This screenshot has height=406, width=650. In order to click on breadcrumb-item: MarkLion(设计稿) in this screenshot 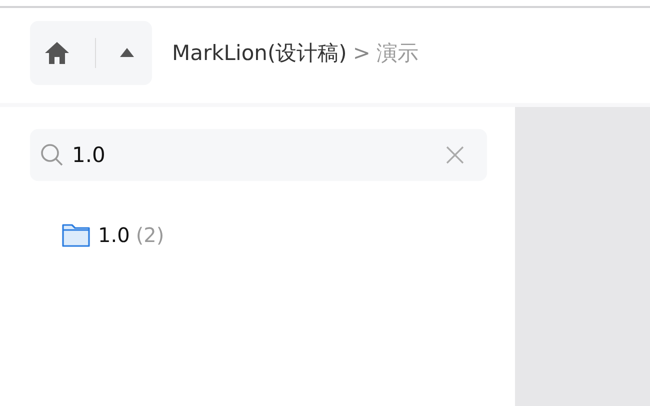, I will do `click(259, 52)`.